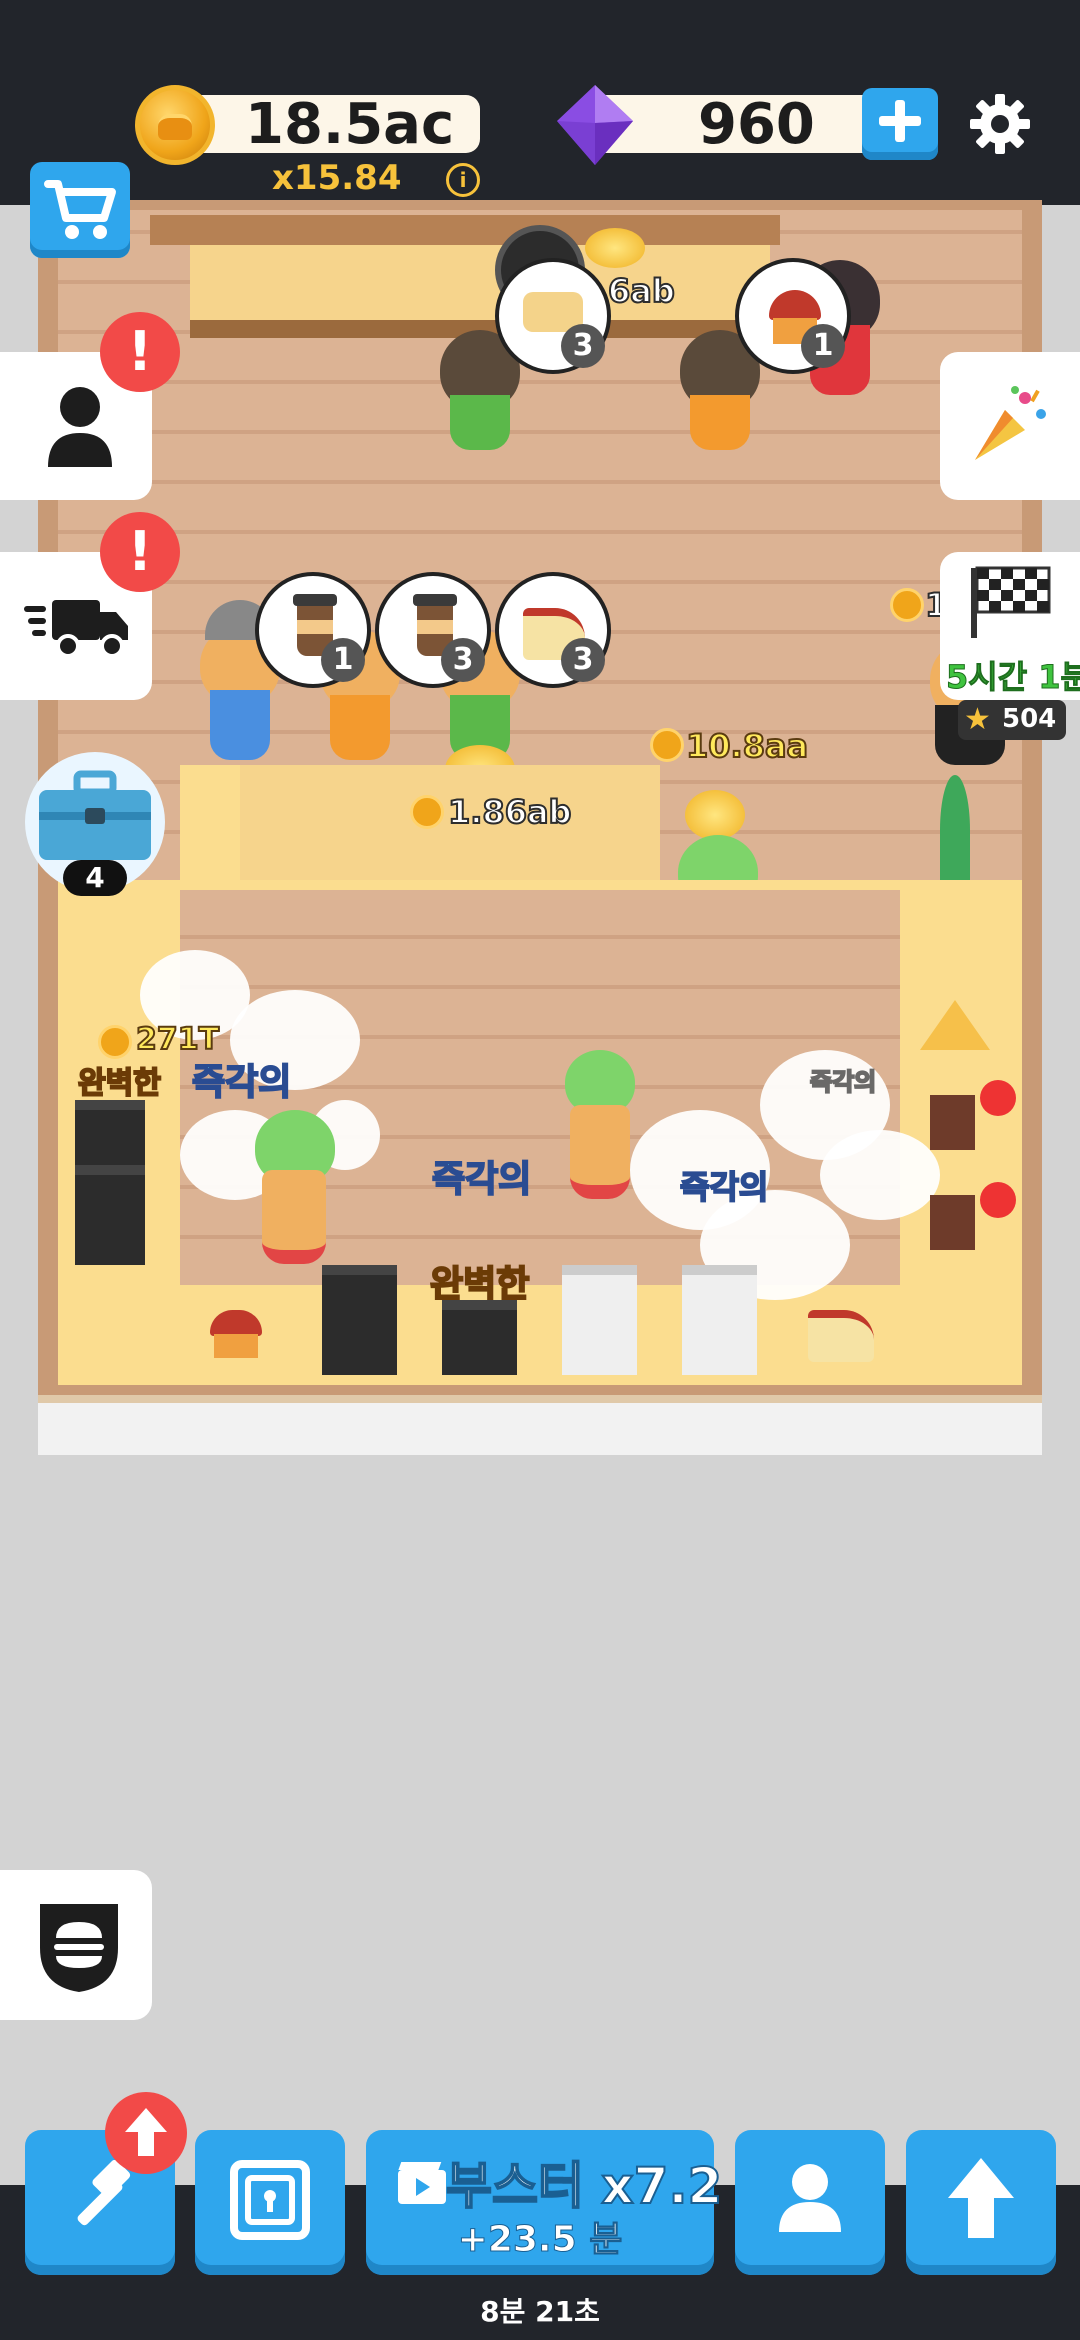 The width and height of the screenshot is (1080, 2340). I want to click on safe-icon, so click(270, 2200).